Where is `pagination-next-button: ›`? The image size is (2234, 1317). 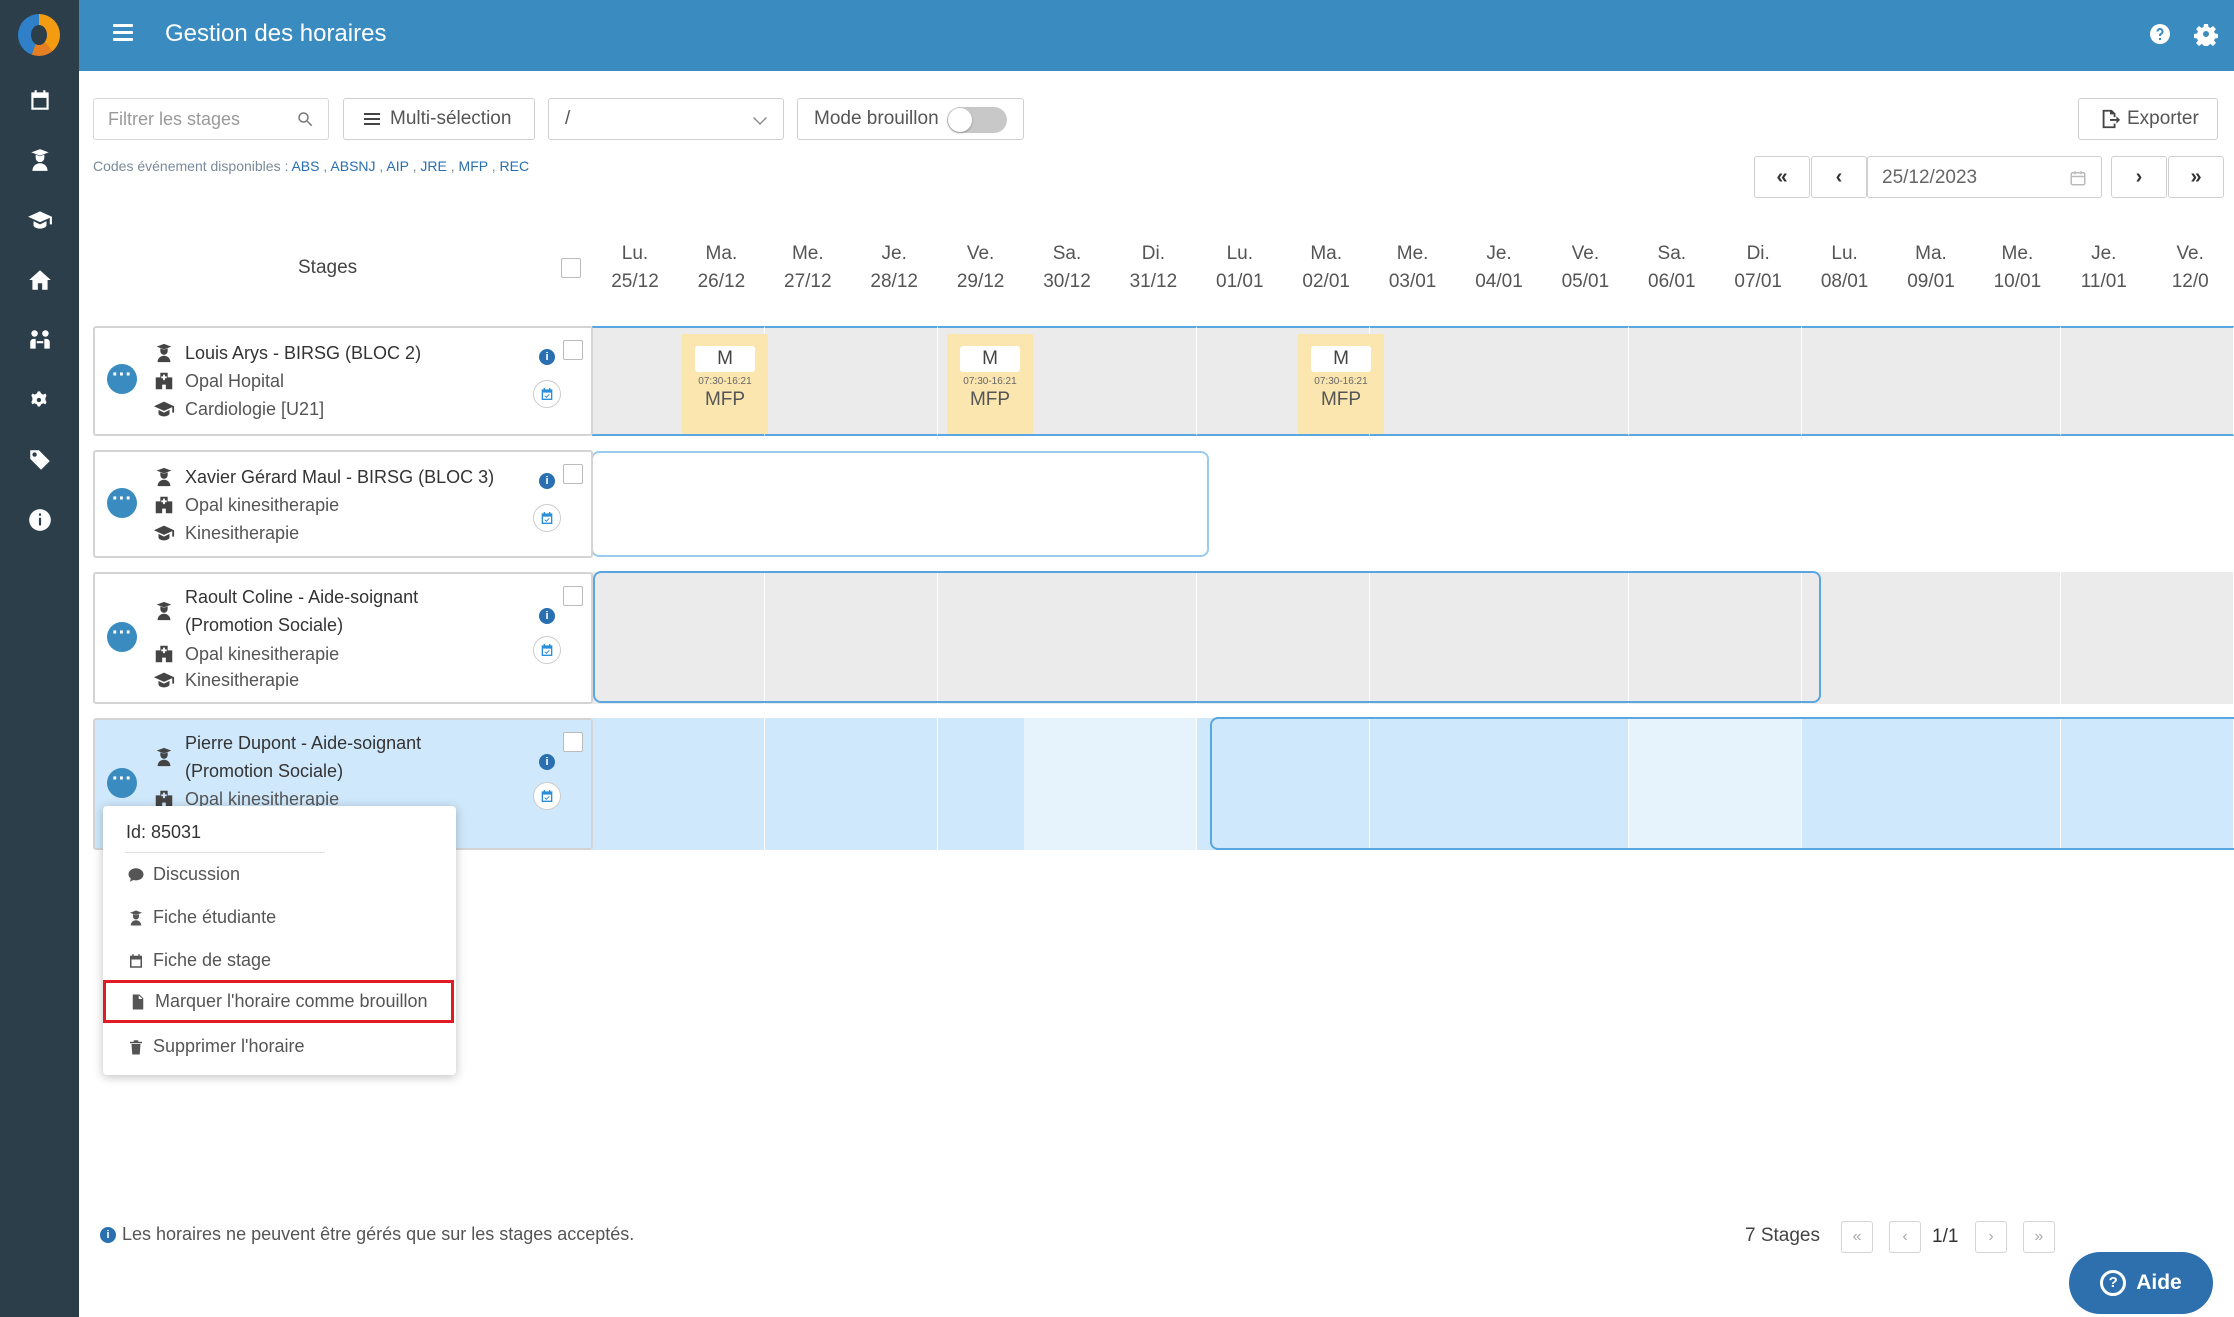 pagination-next-button: › is located at coordinates (1991, 1237).